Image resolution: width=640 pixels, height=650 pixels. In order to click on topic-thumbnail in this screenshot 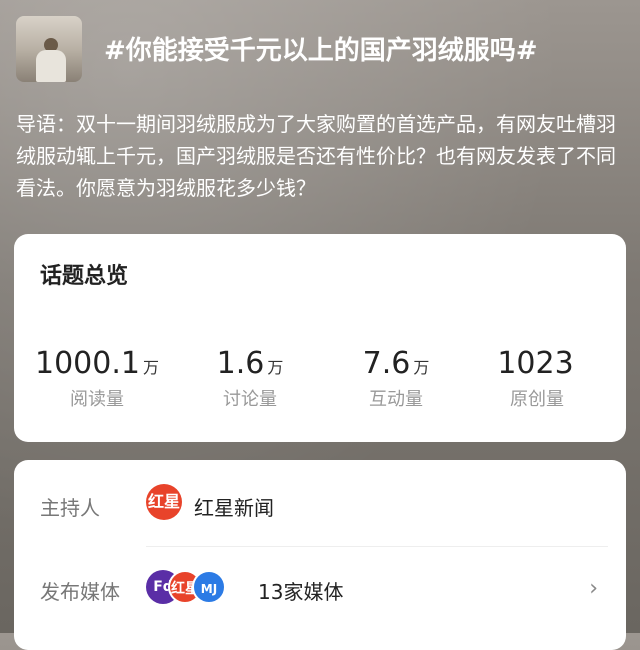, I will do `click(49, 49)`.